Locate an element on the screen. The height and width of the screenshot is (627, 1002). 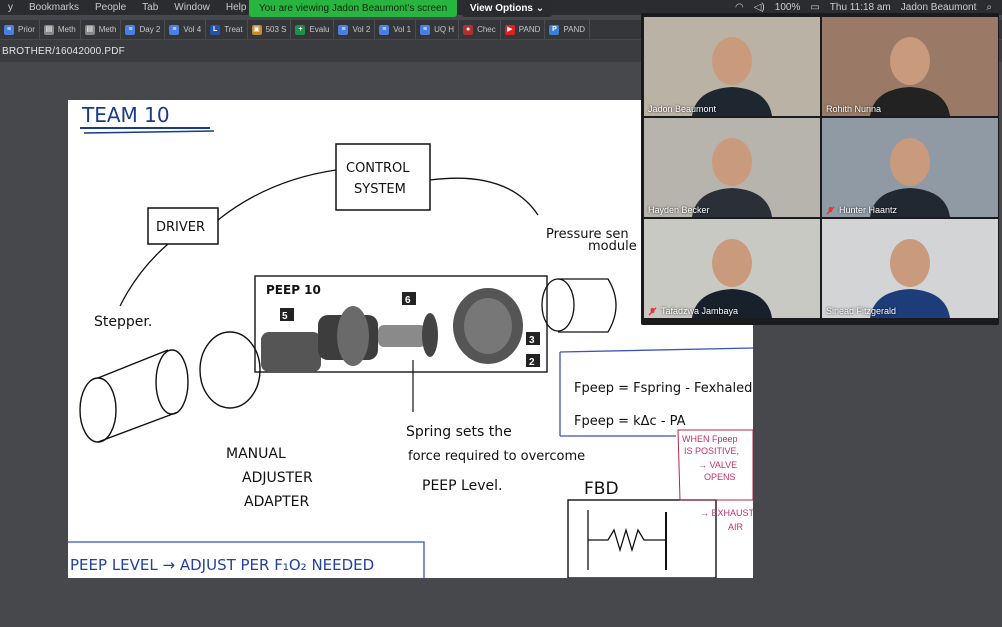
red-note-5: → EXHAUST is located at coordinates (726, 513).